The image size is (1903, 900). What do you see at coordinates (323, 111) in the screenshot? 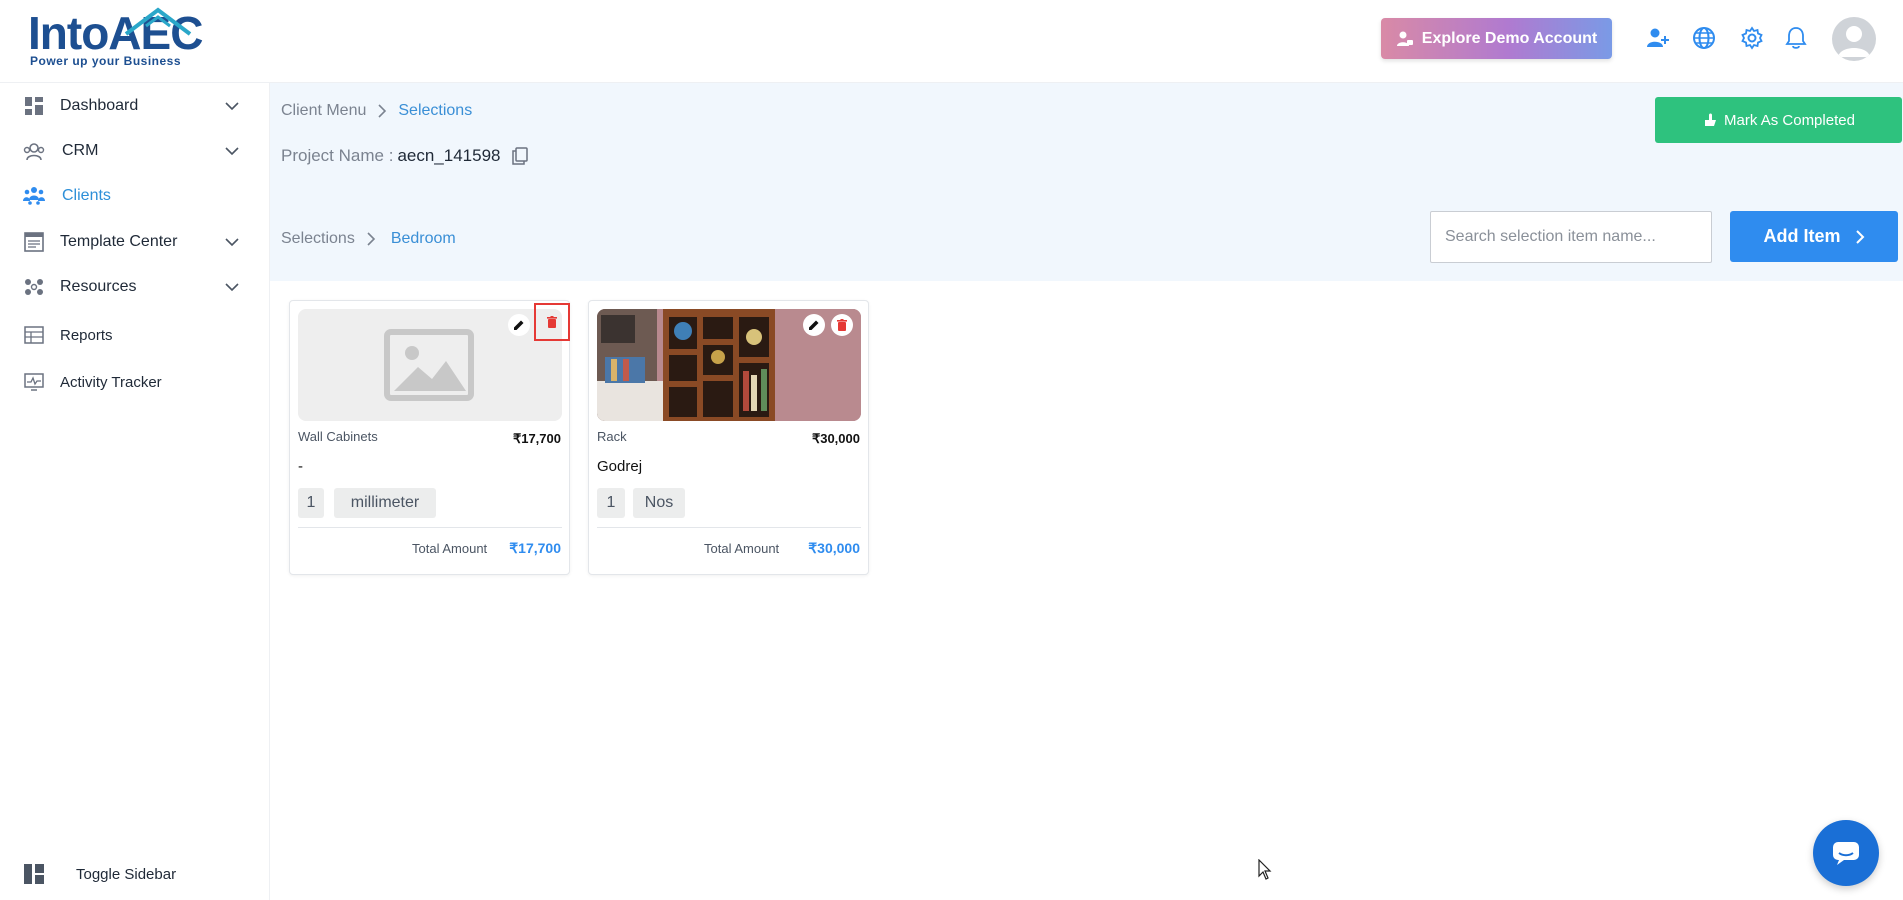
I see `breadcrumb-client-menu: Client Menu` at bounding box center [323, 111].